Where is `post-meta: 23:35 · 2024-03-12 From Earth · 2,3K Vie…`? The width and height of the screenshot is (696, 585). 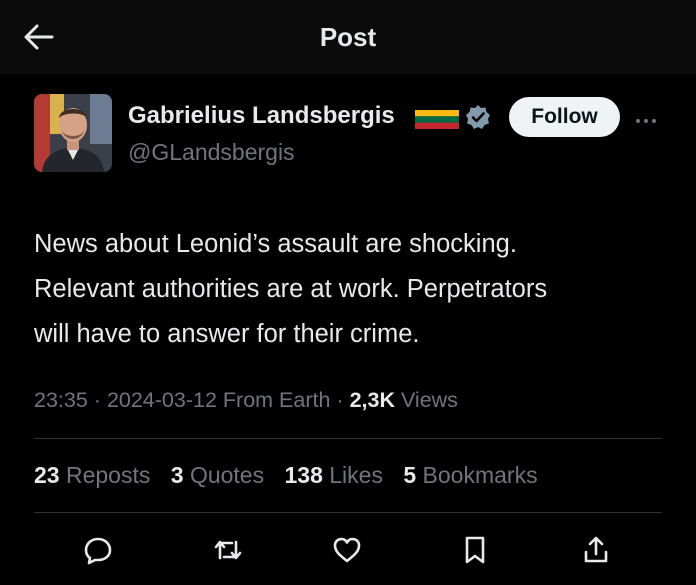
post-meta: 23:35 · 2024-03-12 From Earth · 2,3K Vie… is located at coordinates (246, 400).